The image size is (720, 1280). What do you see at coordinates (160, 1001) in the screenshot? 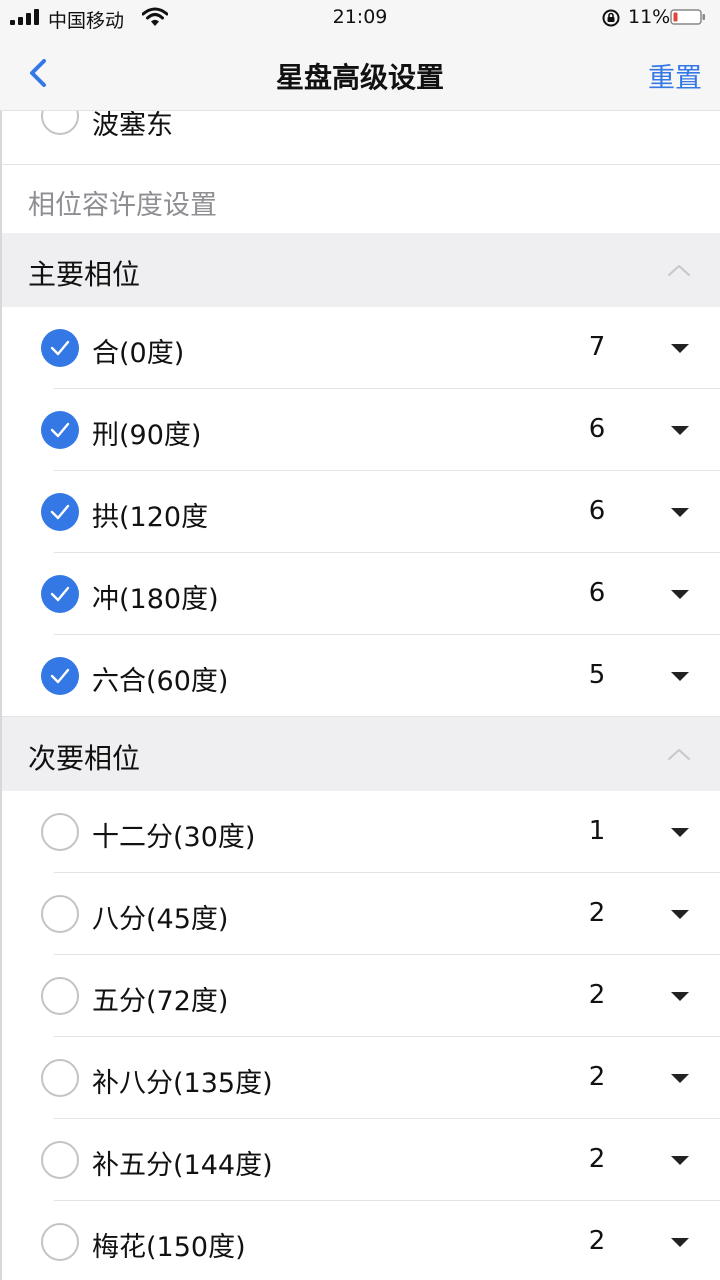
I see `aspect-label: 五分(72度)` at bounding box center [160, 1001].